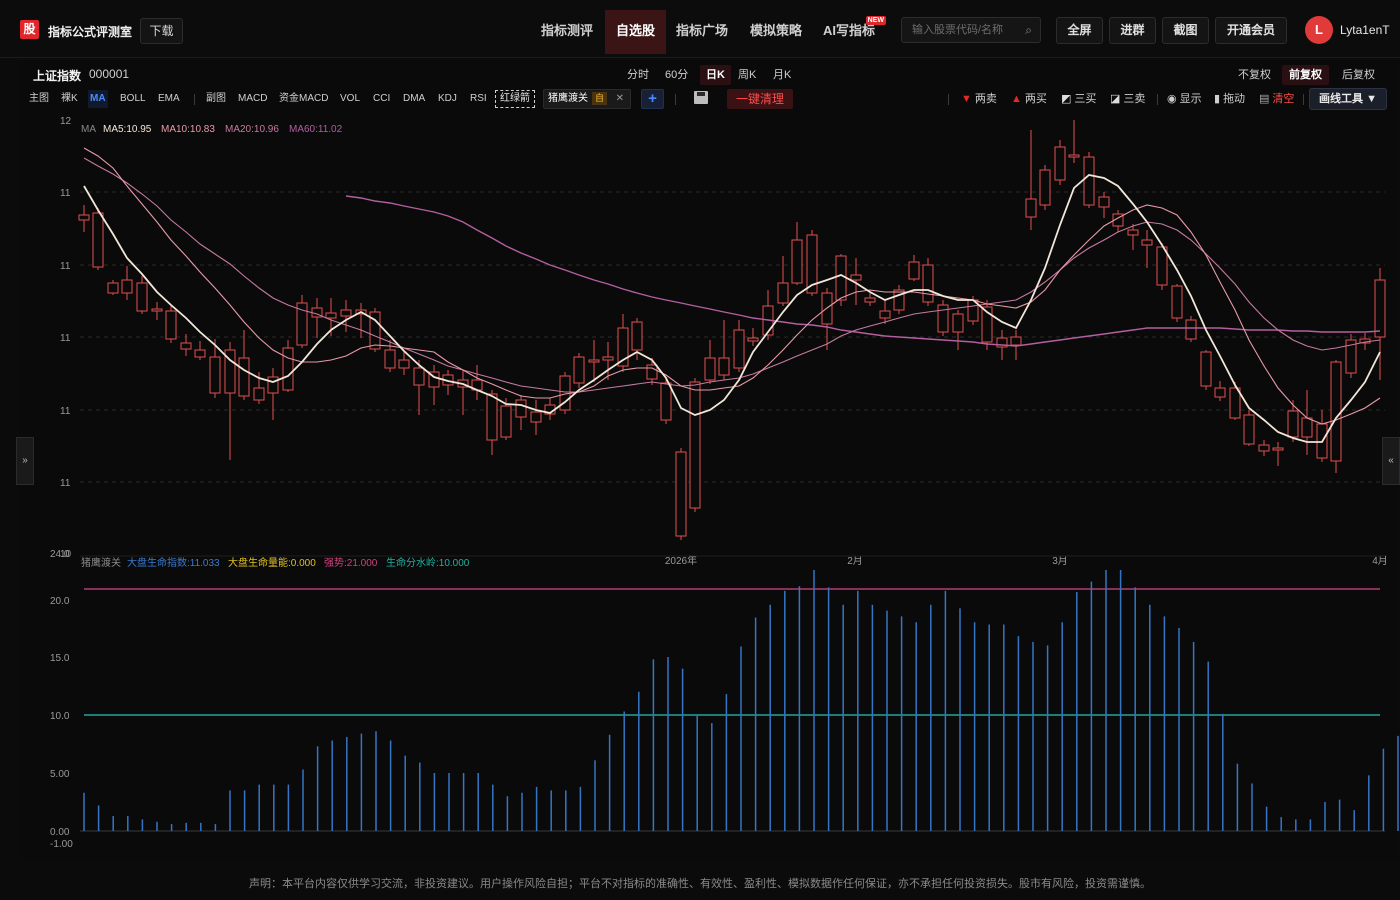 The image size is (1400, 900). Describe the element at coordinates (188, 129) in the screenshot. I see `ma-legend-item: MA10:10.83` at that location.